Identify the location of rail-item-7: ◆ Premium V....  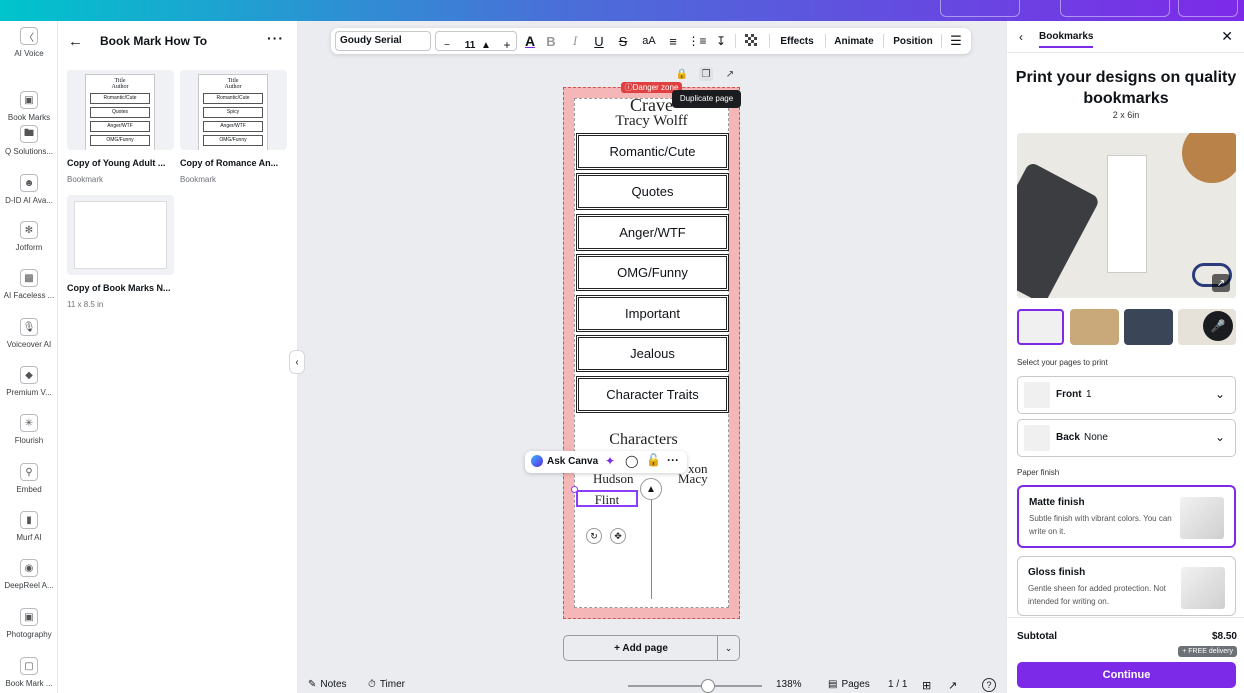
(29, 381).